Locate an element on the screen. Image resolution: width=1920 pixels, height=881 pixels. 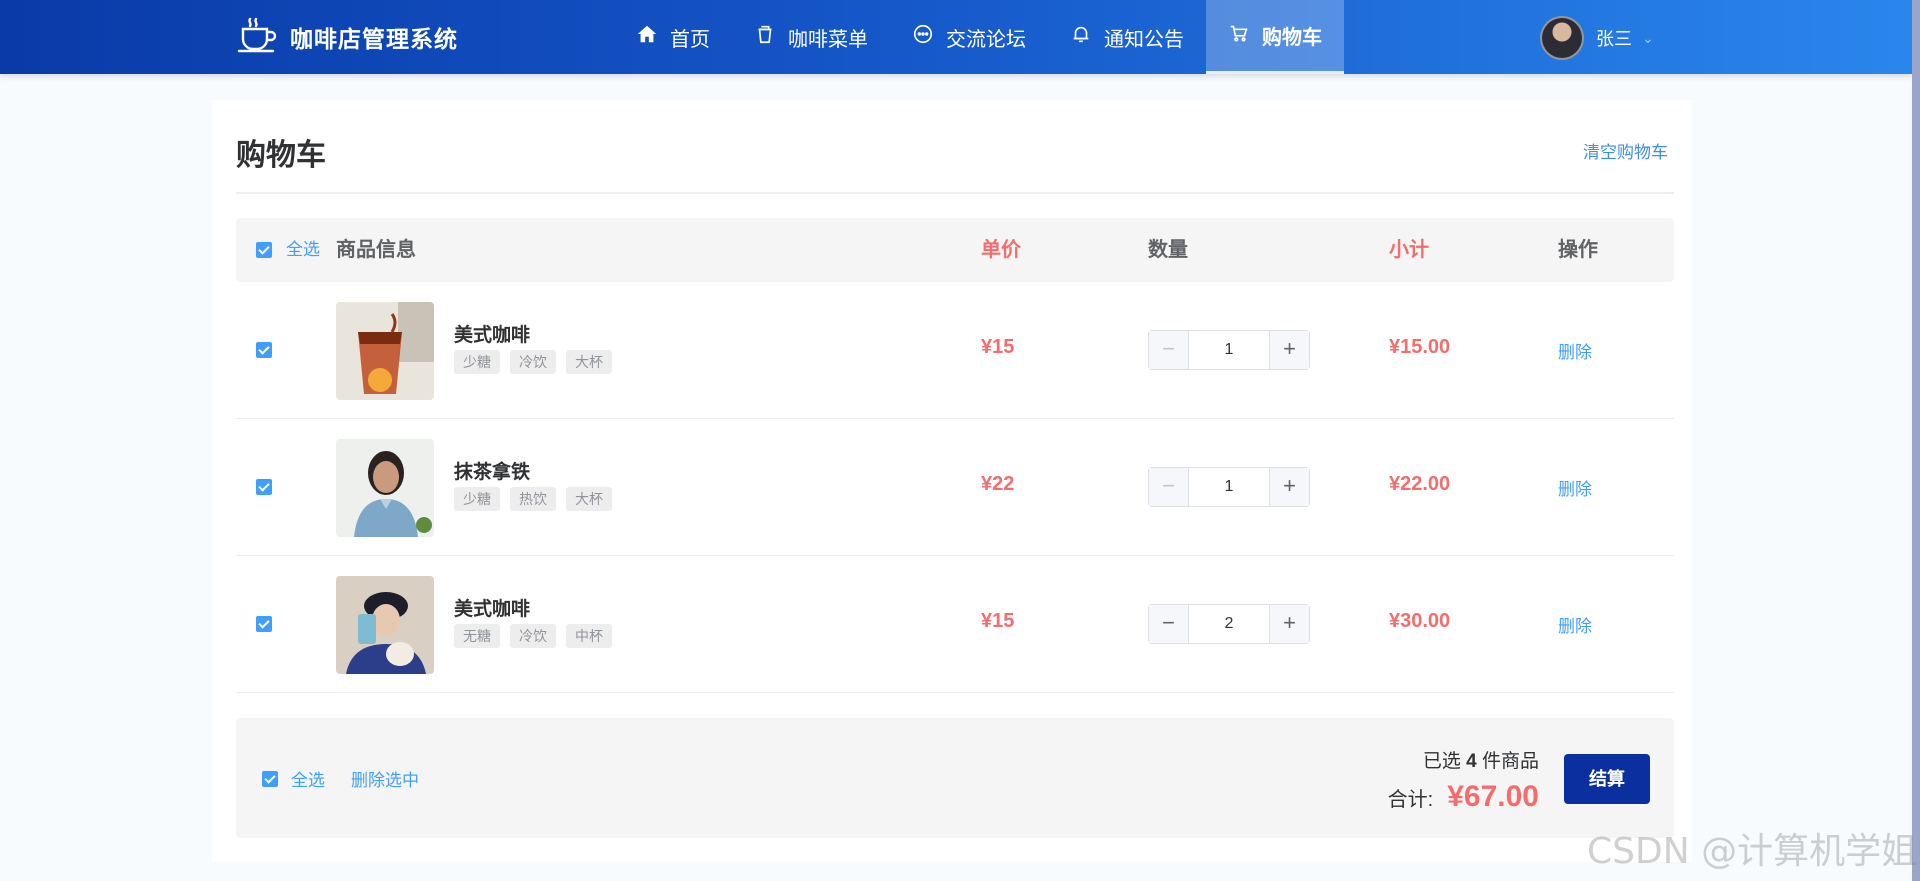
chevron-down-icon: ⌄ is located at coordinates (1648, 37).